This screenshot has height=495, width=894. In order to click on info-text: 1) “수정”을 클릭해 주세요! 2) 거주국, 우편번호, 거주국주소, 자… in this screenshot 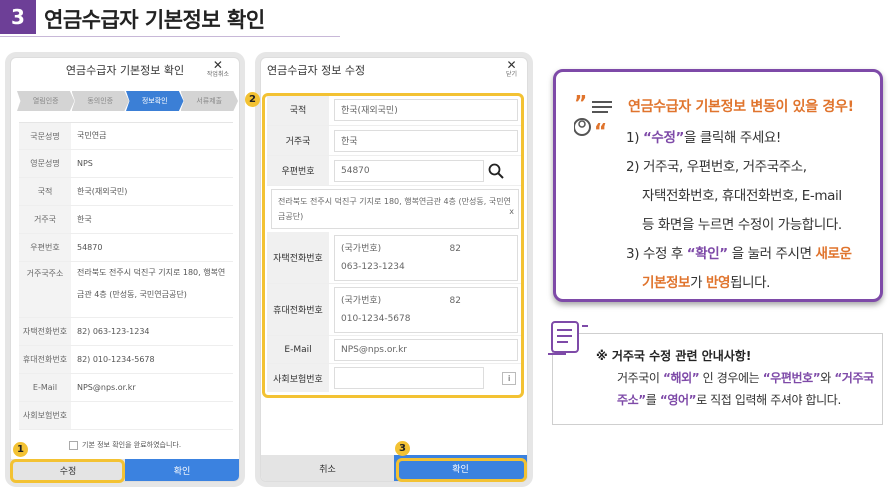, I will do `click(739, 210)`.